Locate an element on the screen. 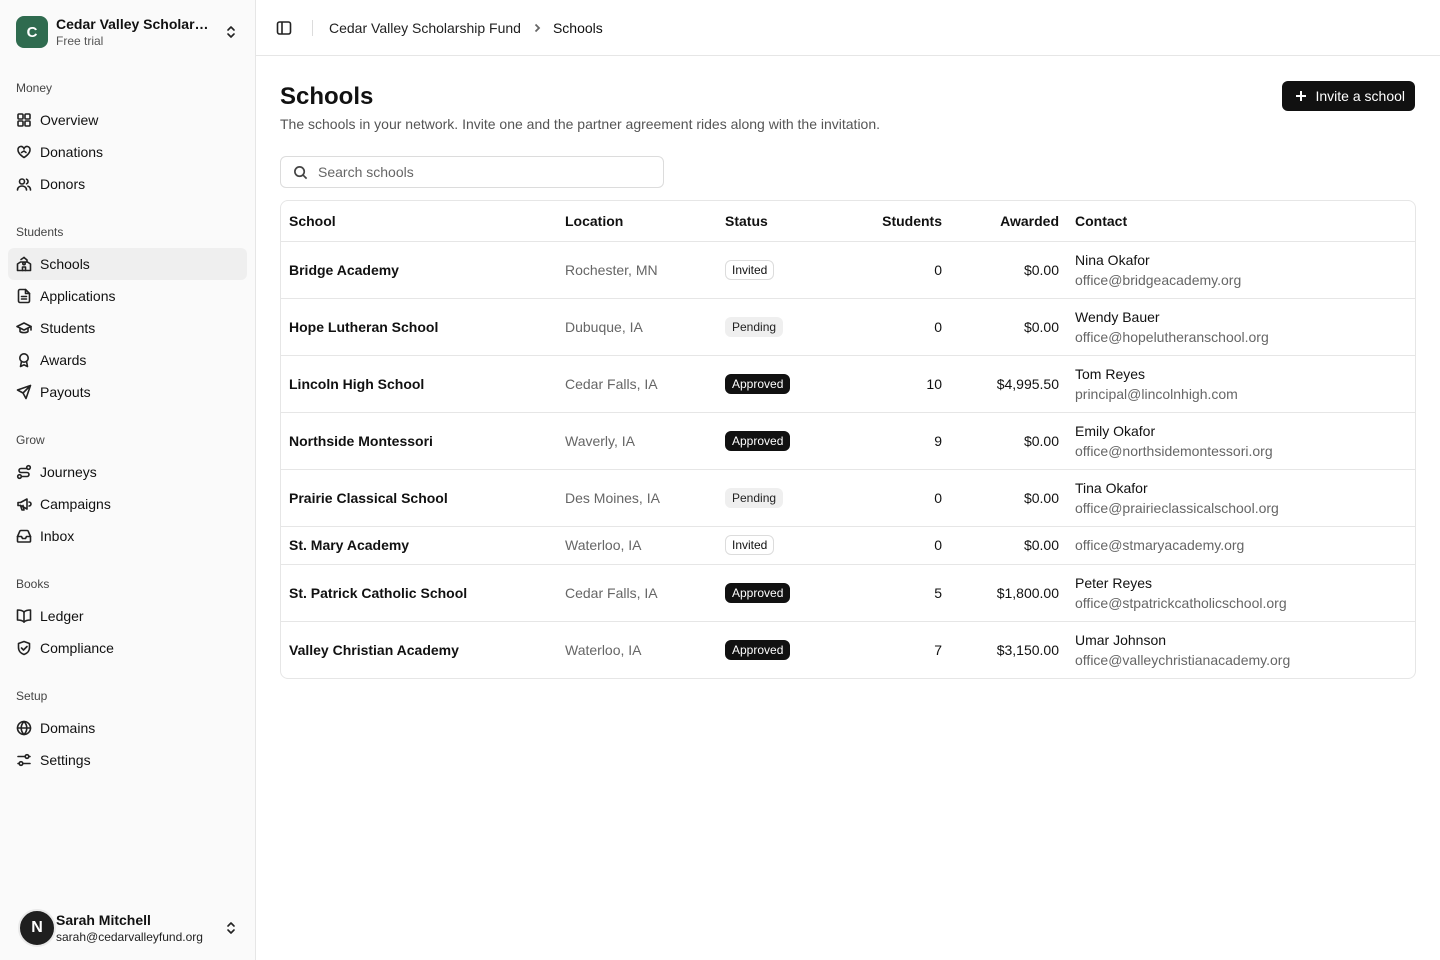 Image resolution: width=1440 pixels, height=960 pixels. chevron-right-icon is located at coordinates (537, 28).